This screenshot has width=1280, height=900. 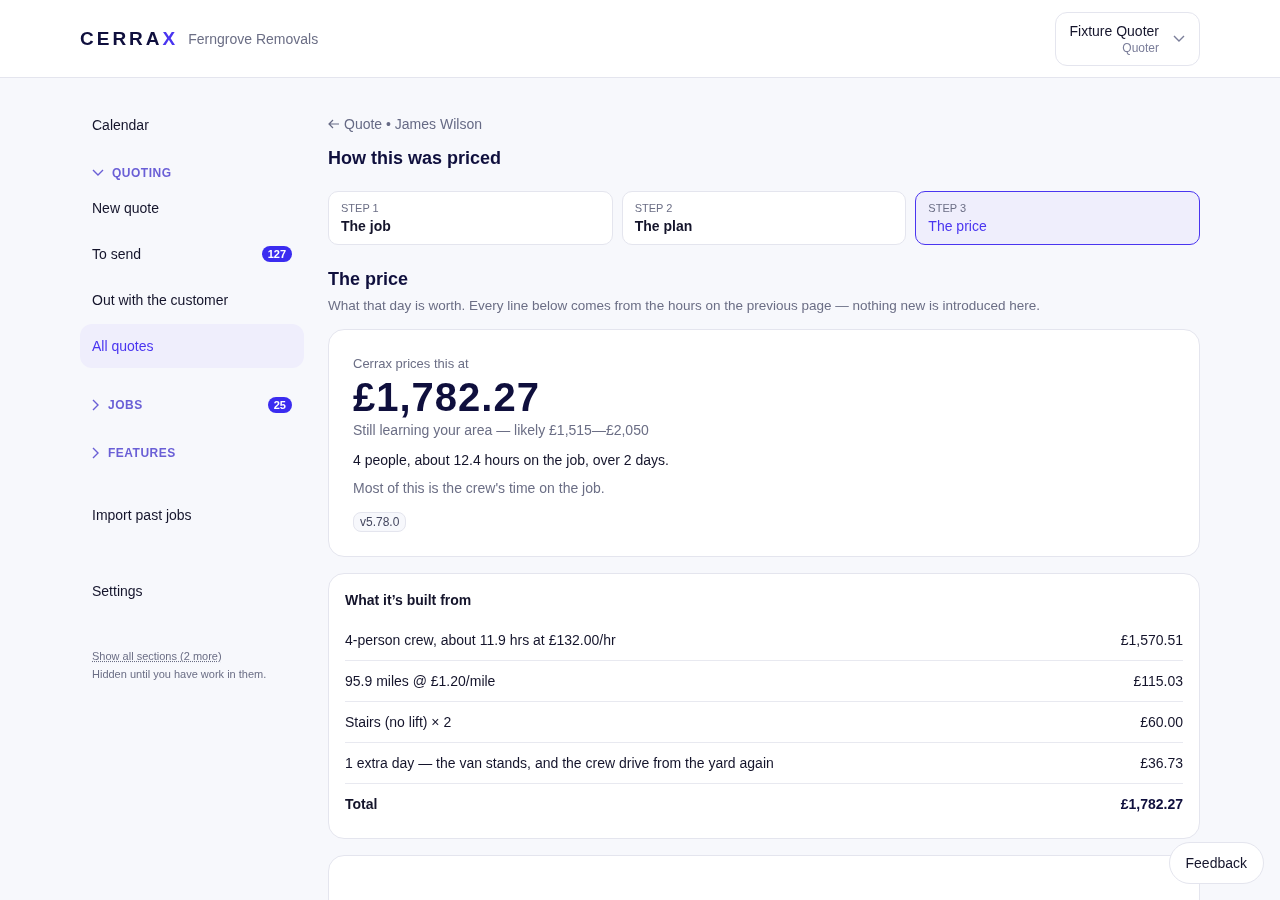 What do you see at coordinates (157, 656) in the screenshot?
I see `show-sections-link: Show all sections (2 more)` at bounding box center [157, 656].